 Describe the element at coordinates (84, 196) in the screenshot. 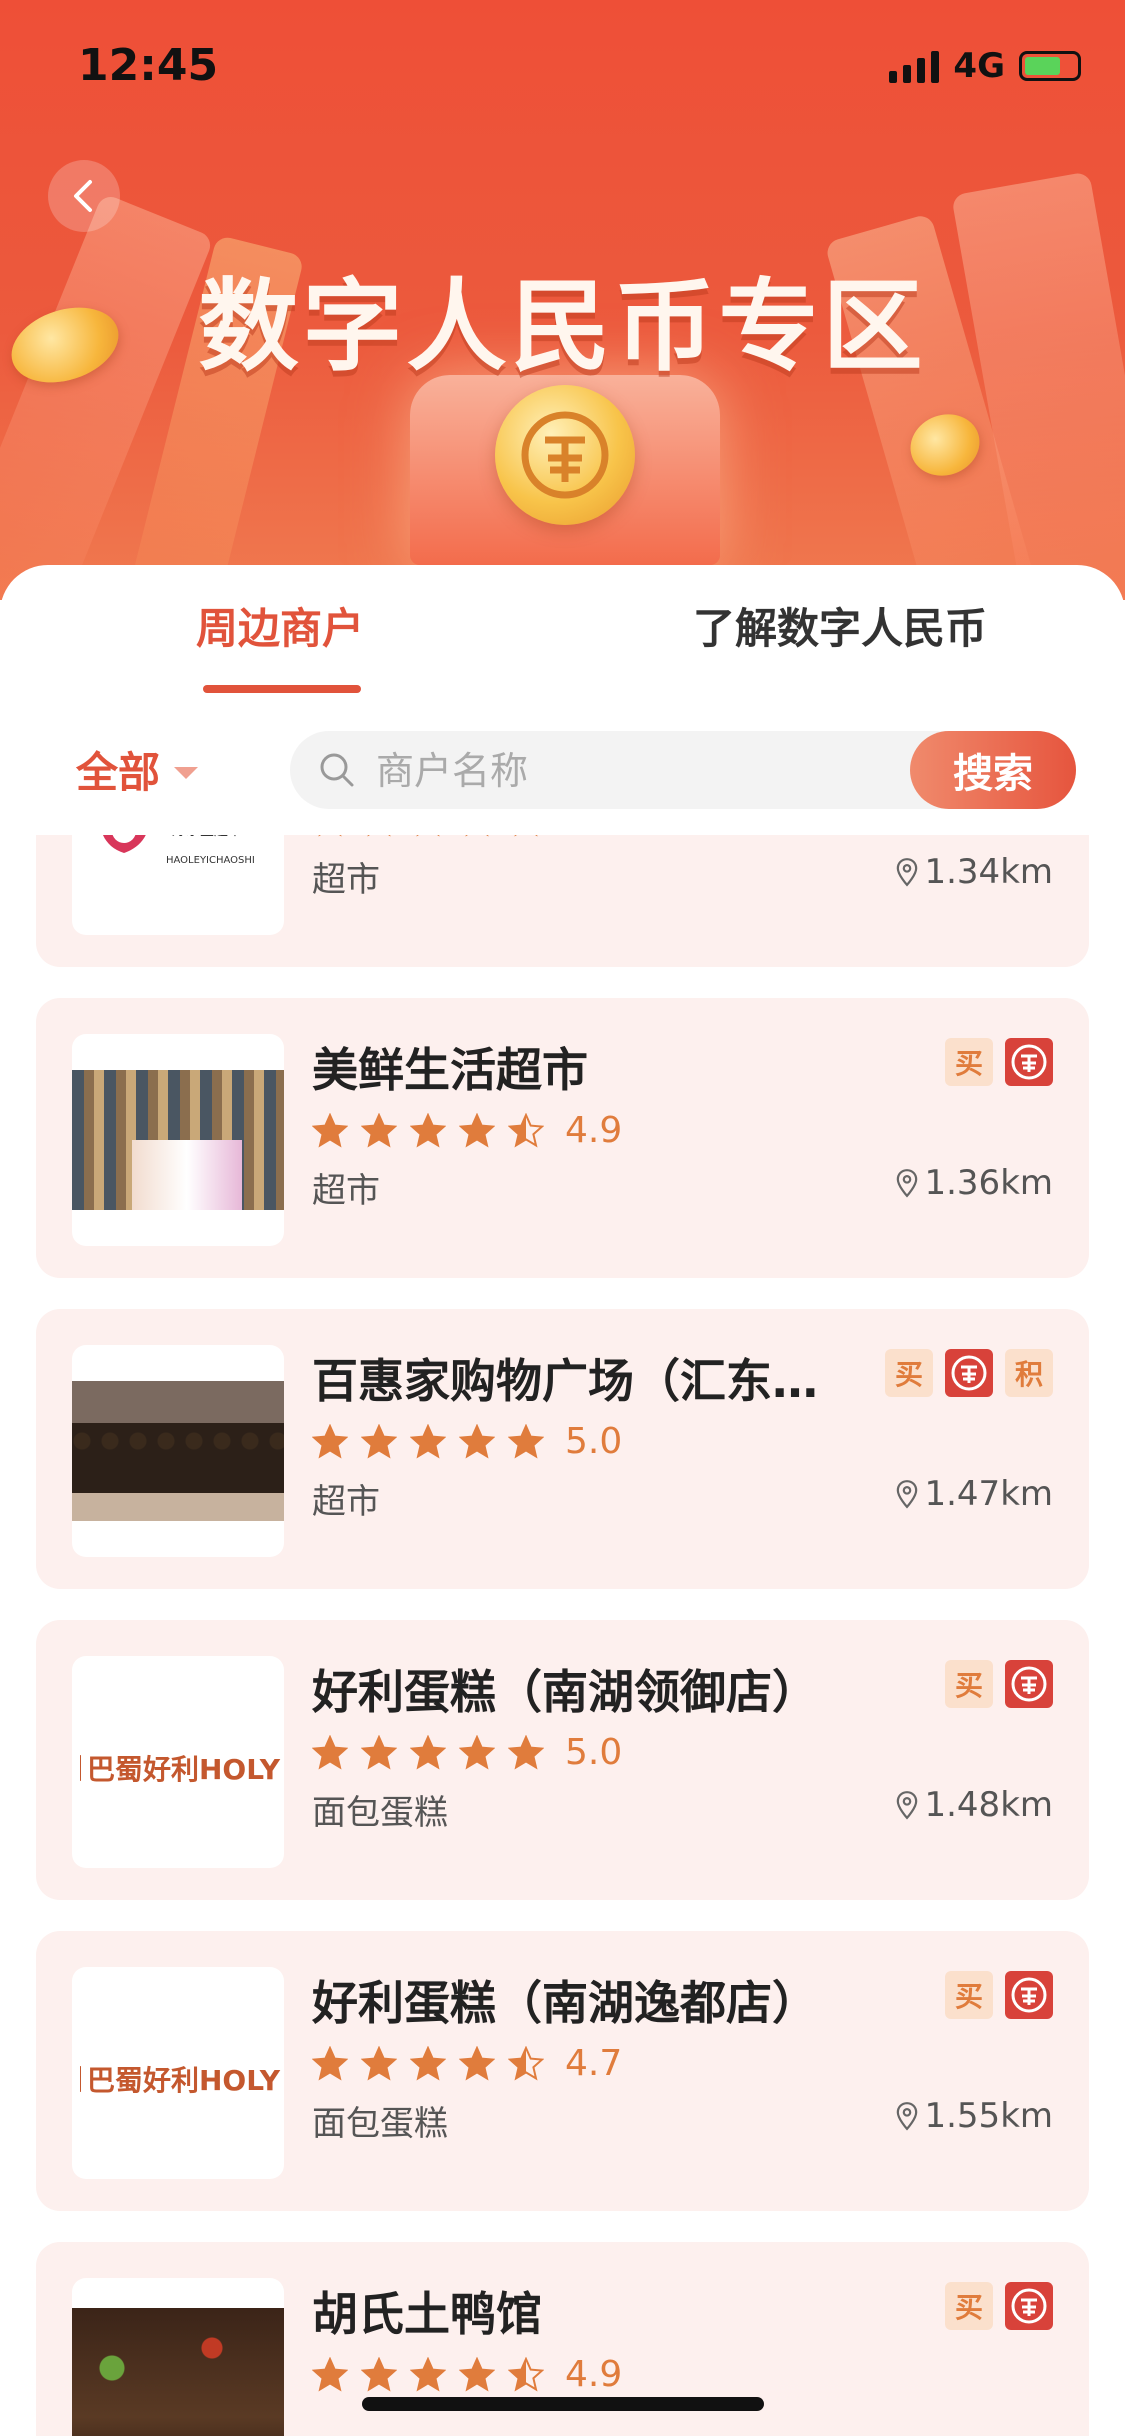

I see `back-button` at that location.